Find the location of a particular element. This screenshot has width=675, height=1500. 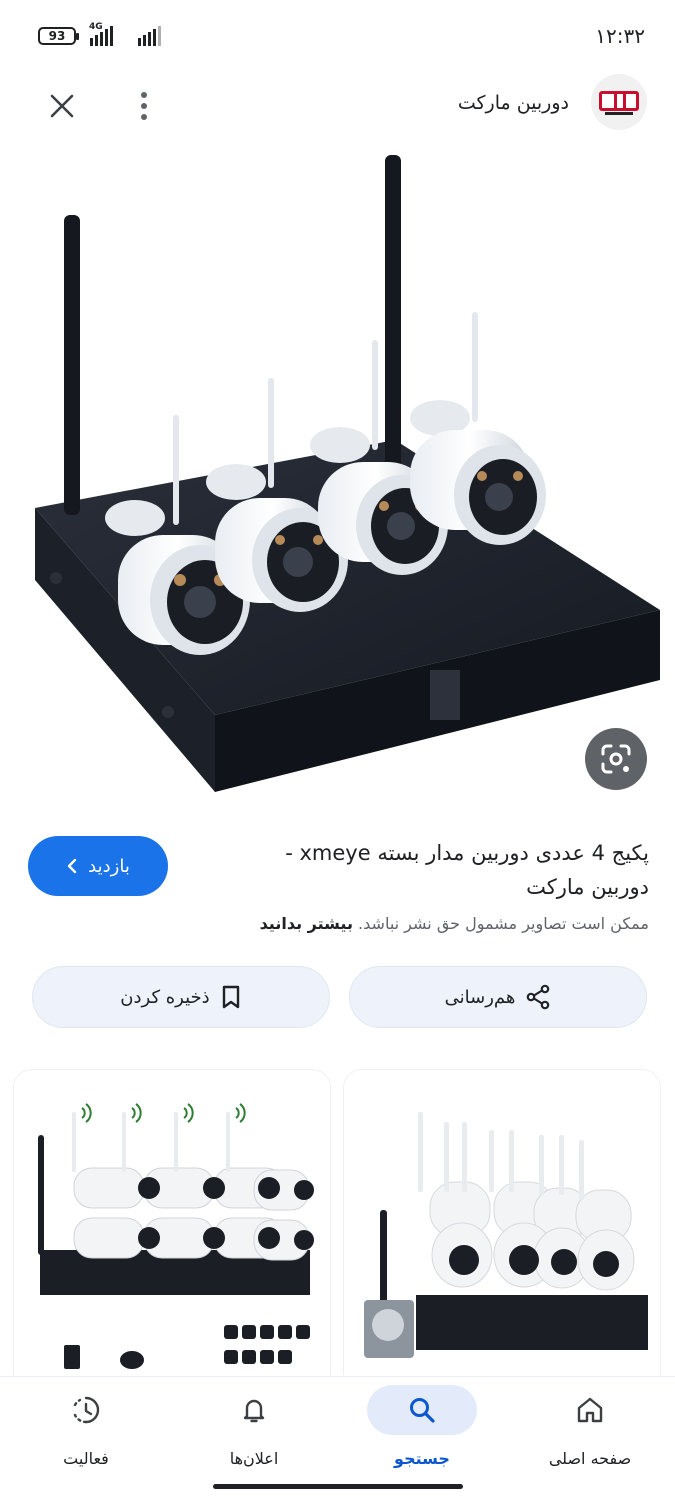

home-indicator is located at coordinates (338, 1486).